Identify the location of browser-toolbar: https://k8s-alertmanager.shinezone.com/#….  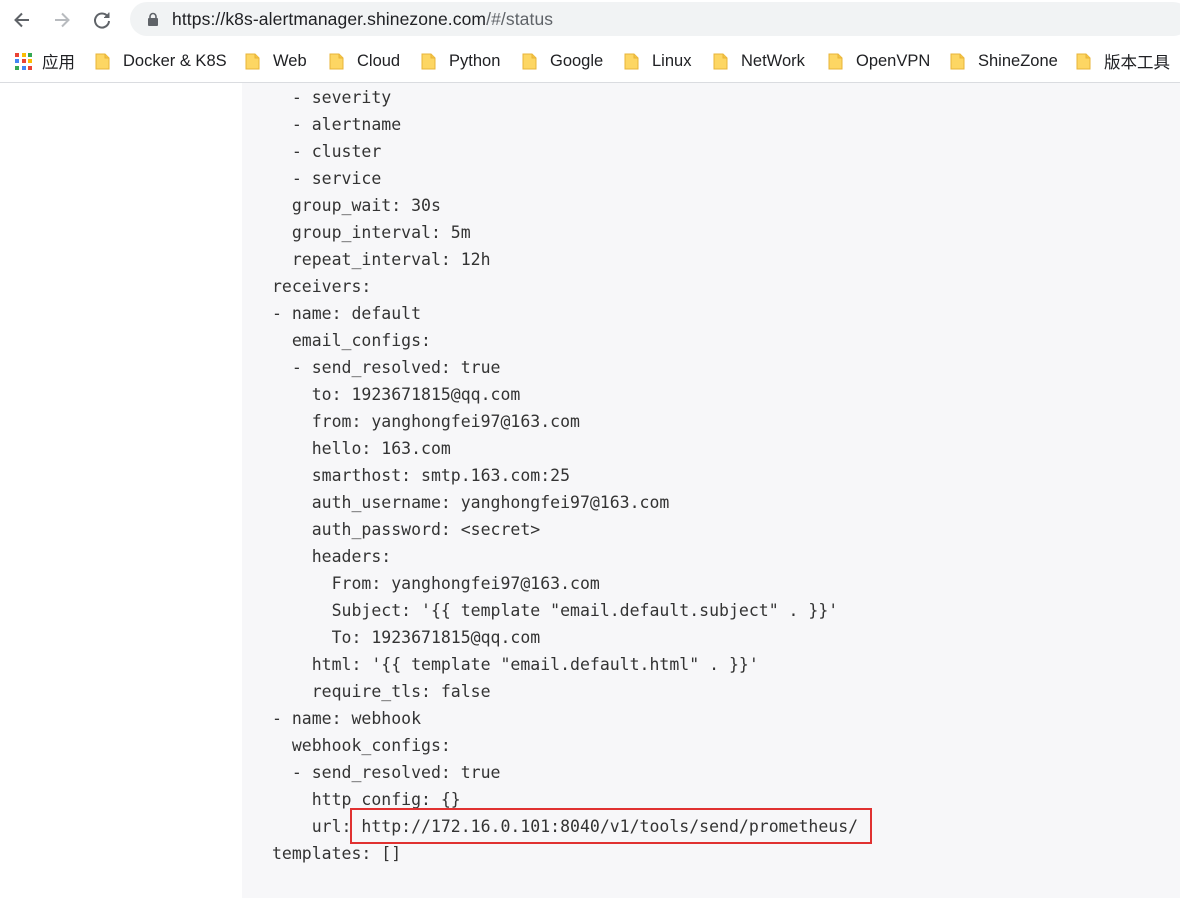
(590, 20).